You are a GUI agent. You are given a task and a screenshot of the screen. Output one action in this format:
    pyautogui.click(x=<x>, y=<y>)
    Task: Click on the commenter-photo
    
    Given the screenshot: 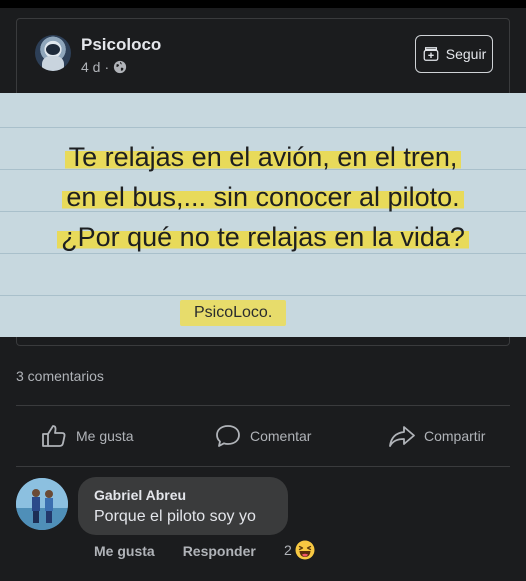 What is the action you would take?
    pyautogui.click(x=42, y=504)
    